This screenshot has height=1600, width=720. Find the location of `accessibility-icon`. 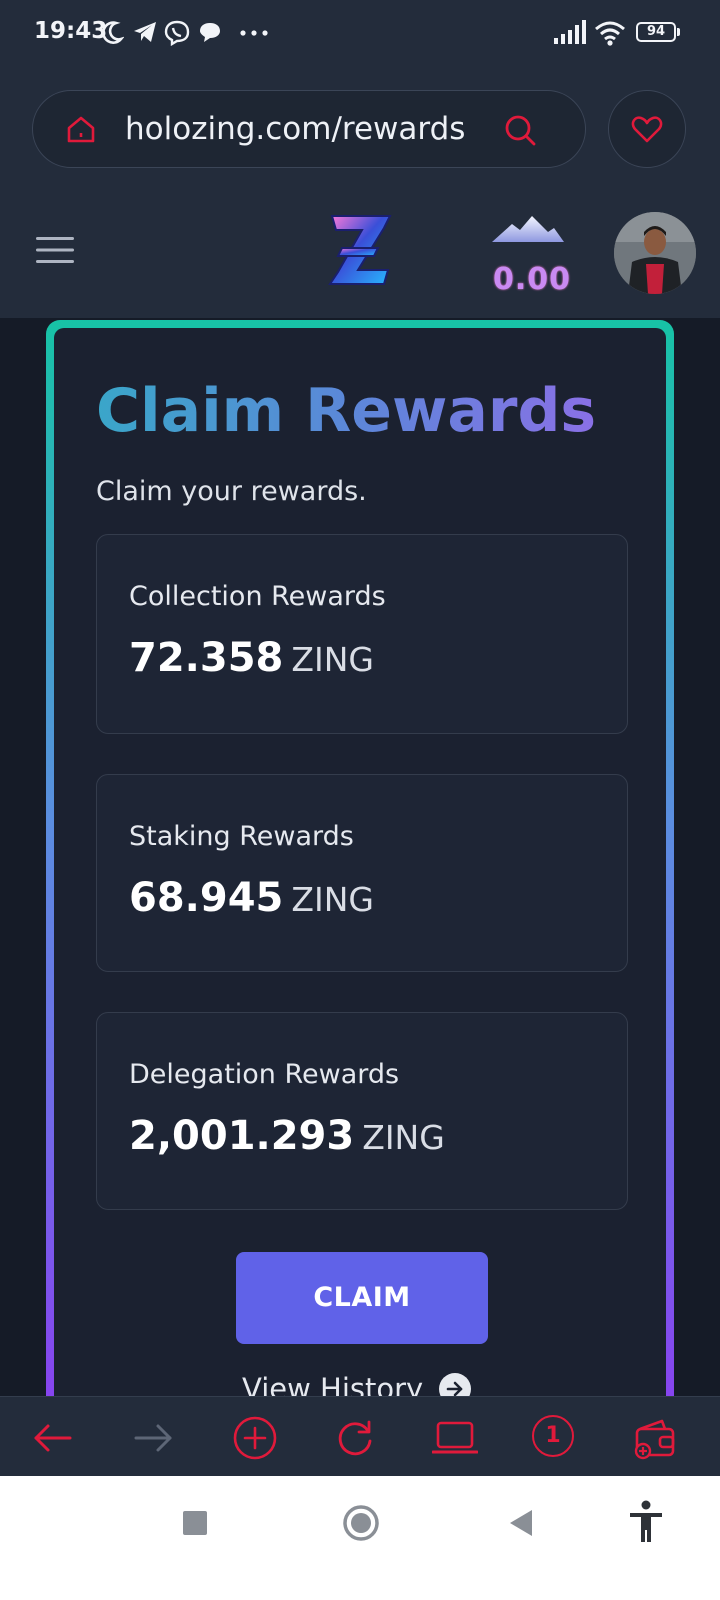

accessibility-icon is located at coordinates (646, 1522).